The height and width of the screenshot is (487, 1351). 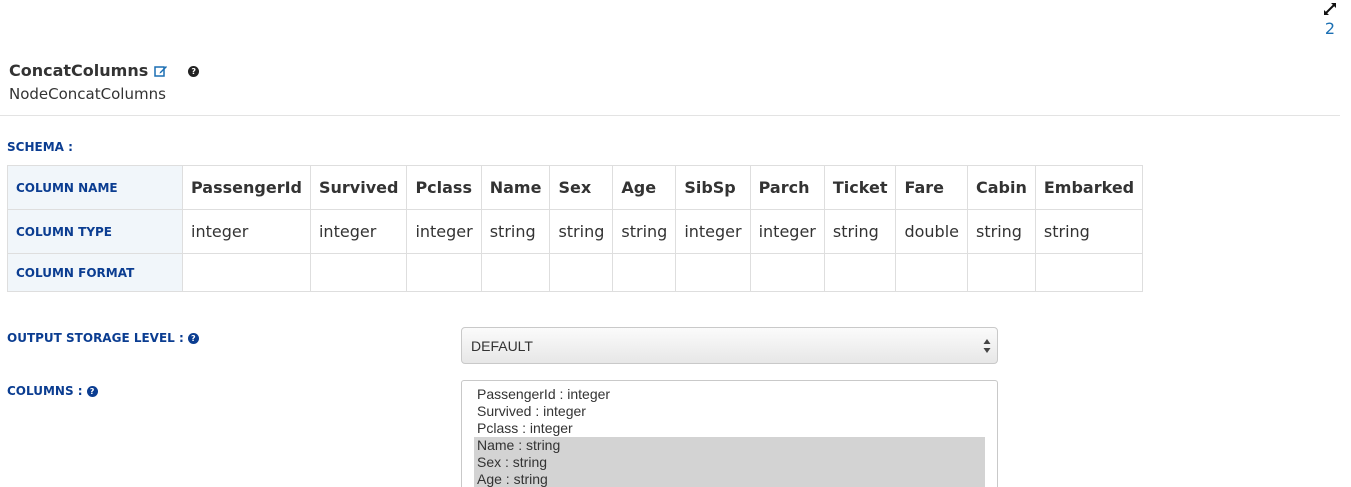 I want to click on node-count-link: 2, so click(x=1330, y=29).